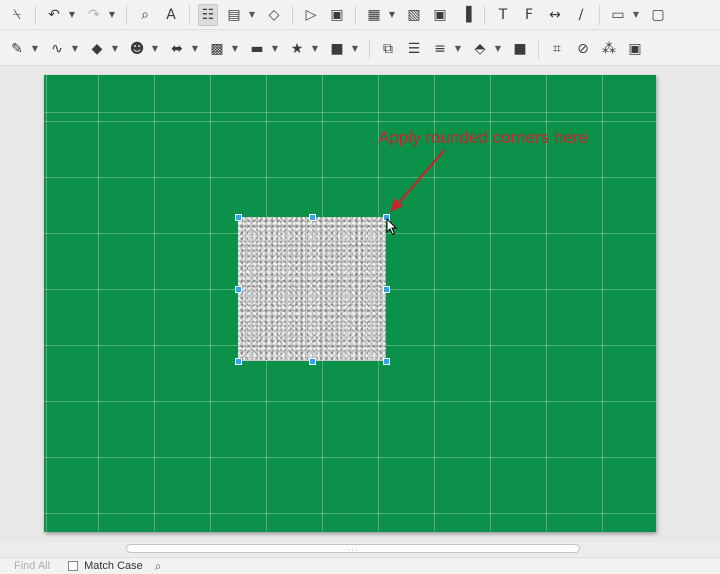 The image size is (720, 574). Describe the element at coordinates (581, 15) in the screenshot. I see `draw-functions-icon: ∕` at that location.